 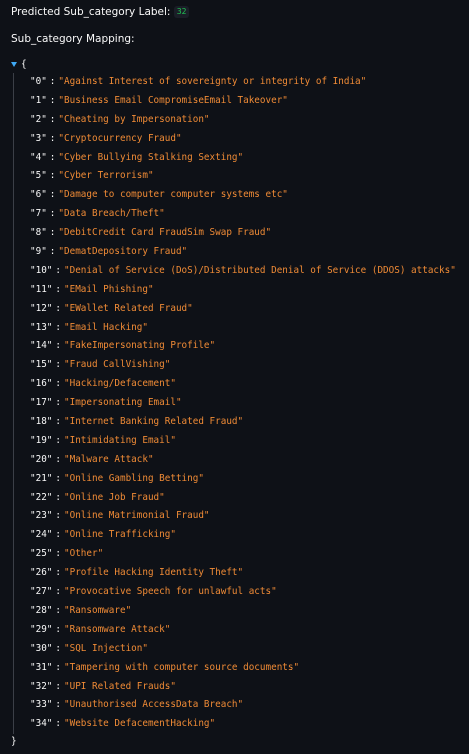 What do you see at coordinates (41, 648) in the screenshot?
I see `json-key: "30"` at bounding box center [41, 648].